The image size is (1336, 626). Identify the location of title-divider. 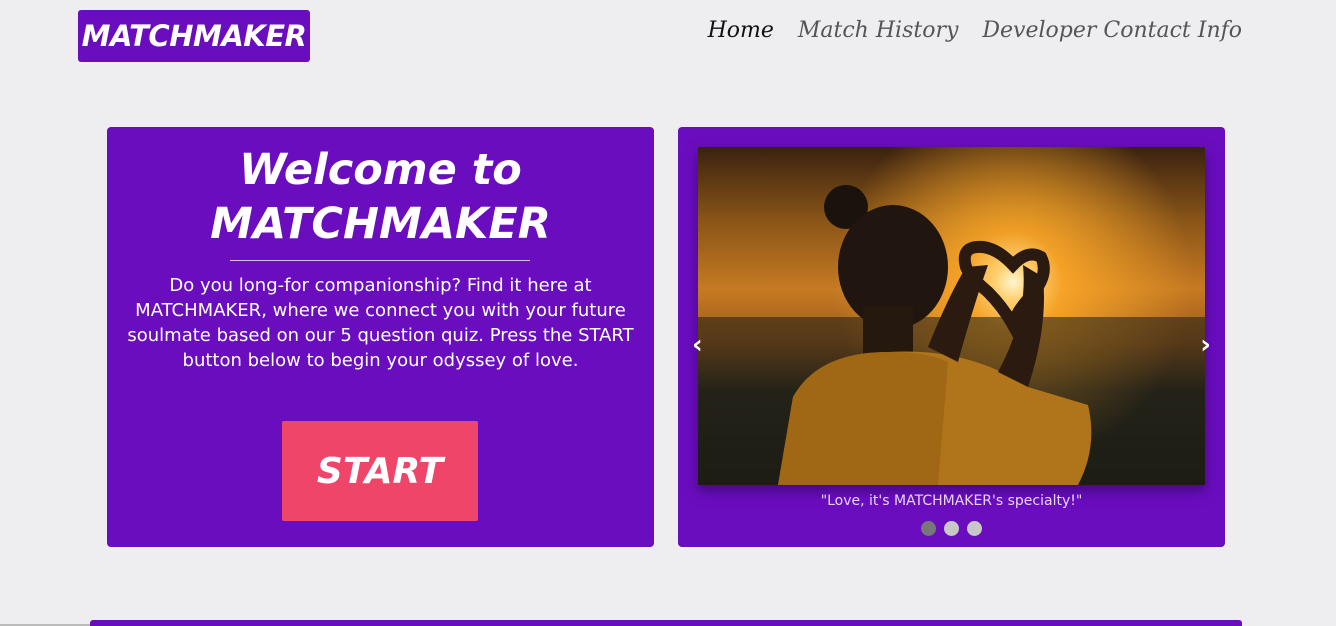
(380, 260).